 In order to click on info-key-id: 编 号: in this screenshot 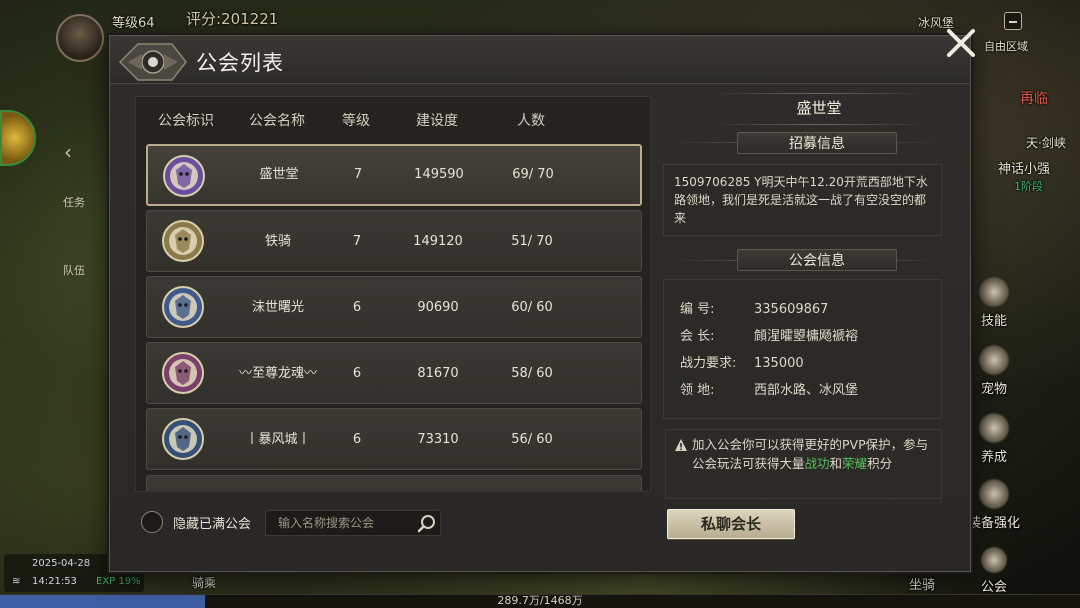, I will do `click(697, 309)`.